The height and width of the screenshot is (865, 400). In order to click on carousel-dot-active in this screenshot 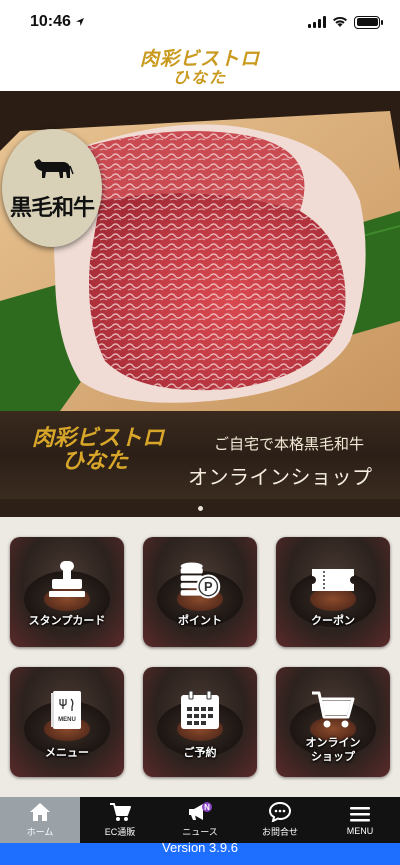, I will do `click(200, 508)`.